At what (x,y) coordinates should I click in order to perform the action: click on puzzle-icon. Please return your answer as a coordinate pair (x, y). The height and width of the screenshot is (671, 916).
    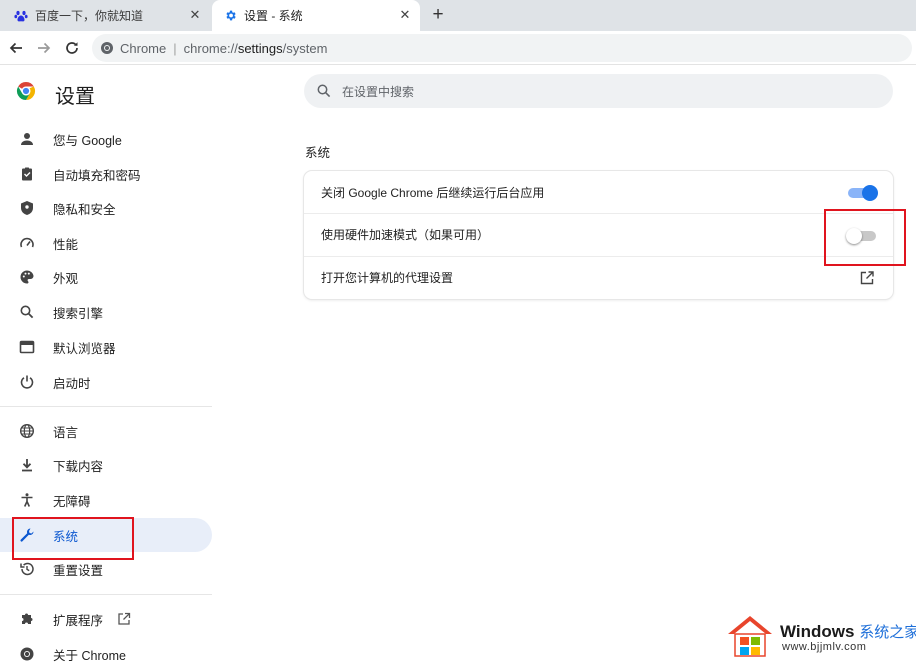
    Looking at the image, I should click on (27, 619).